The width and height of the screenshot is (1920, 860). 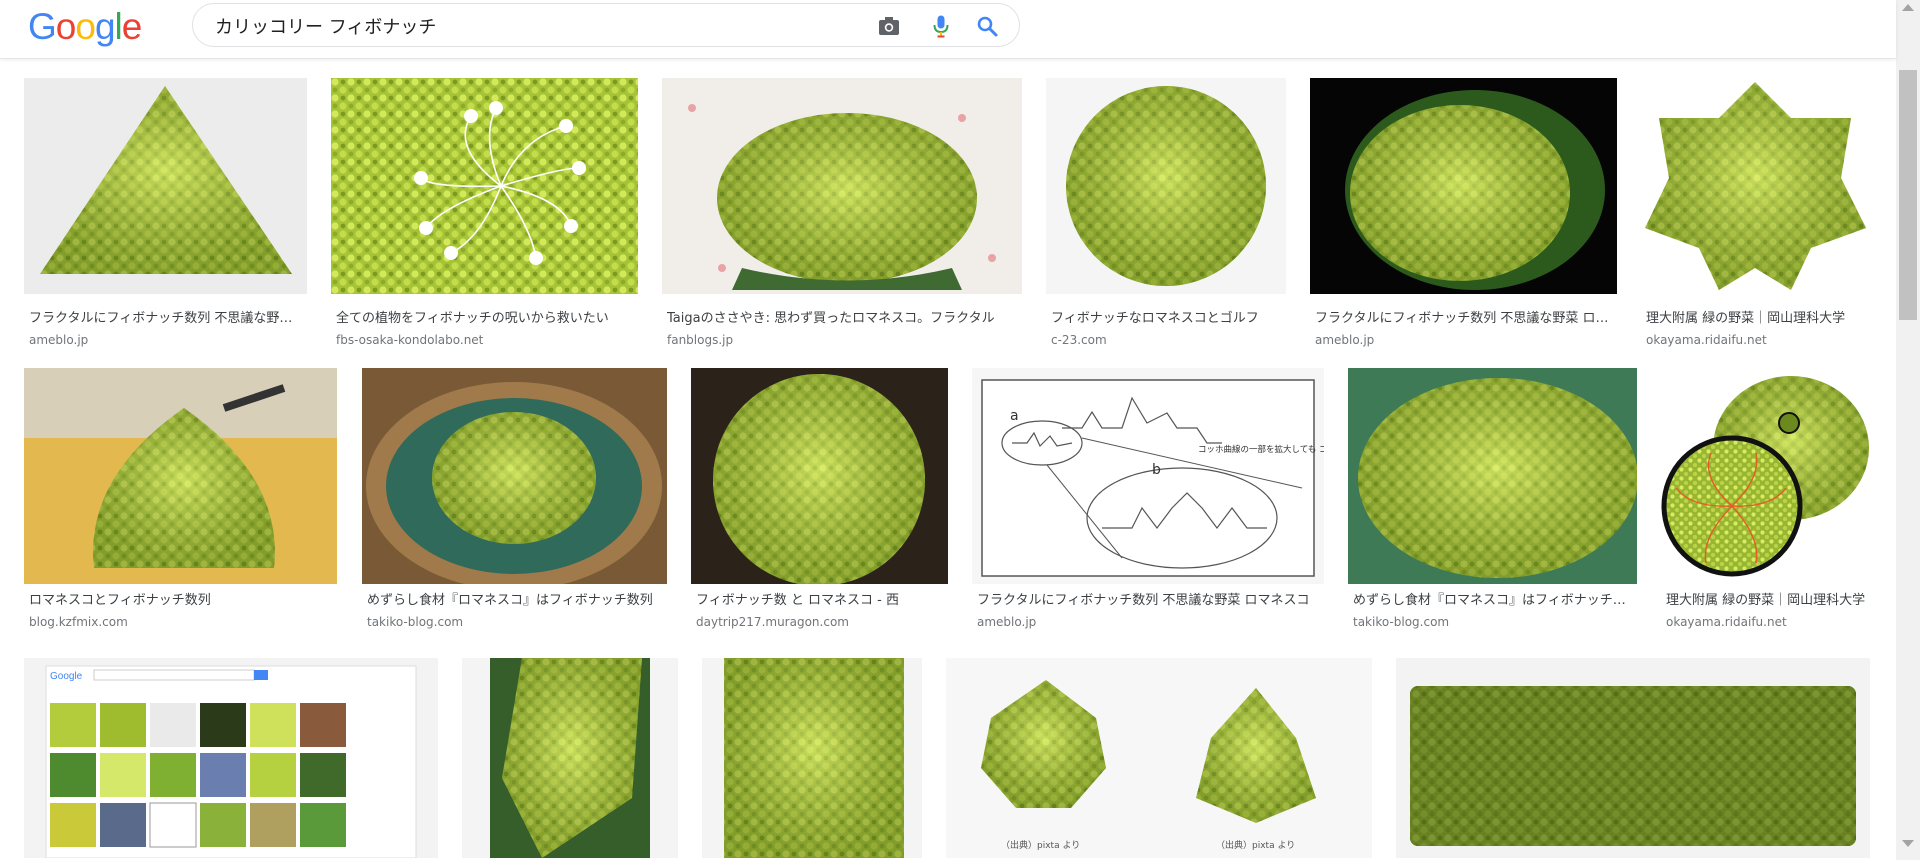 I want to click on diagram-label-b: b, so click(x=1156, y=470).